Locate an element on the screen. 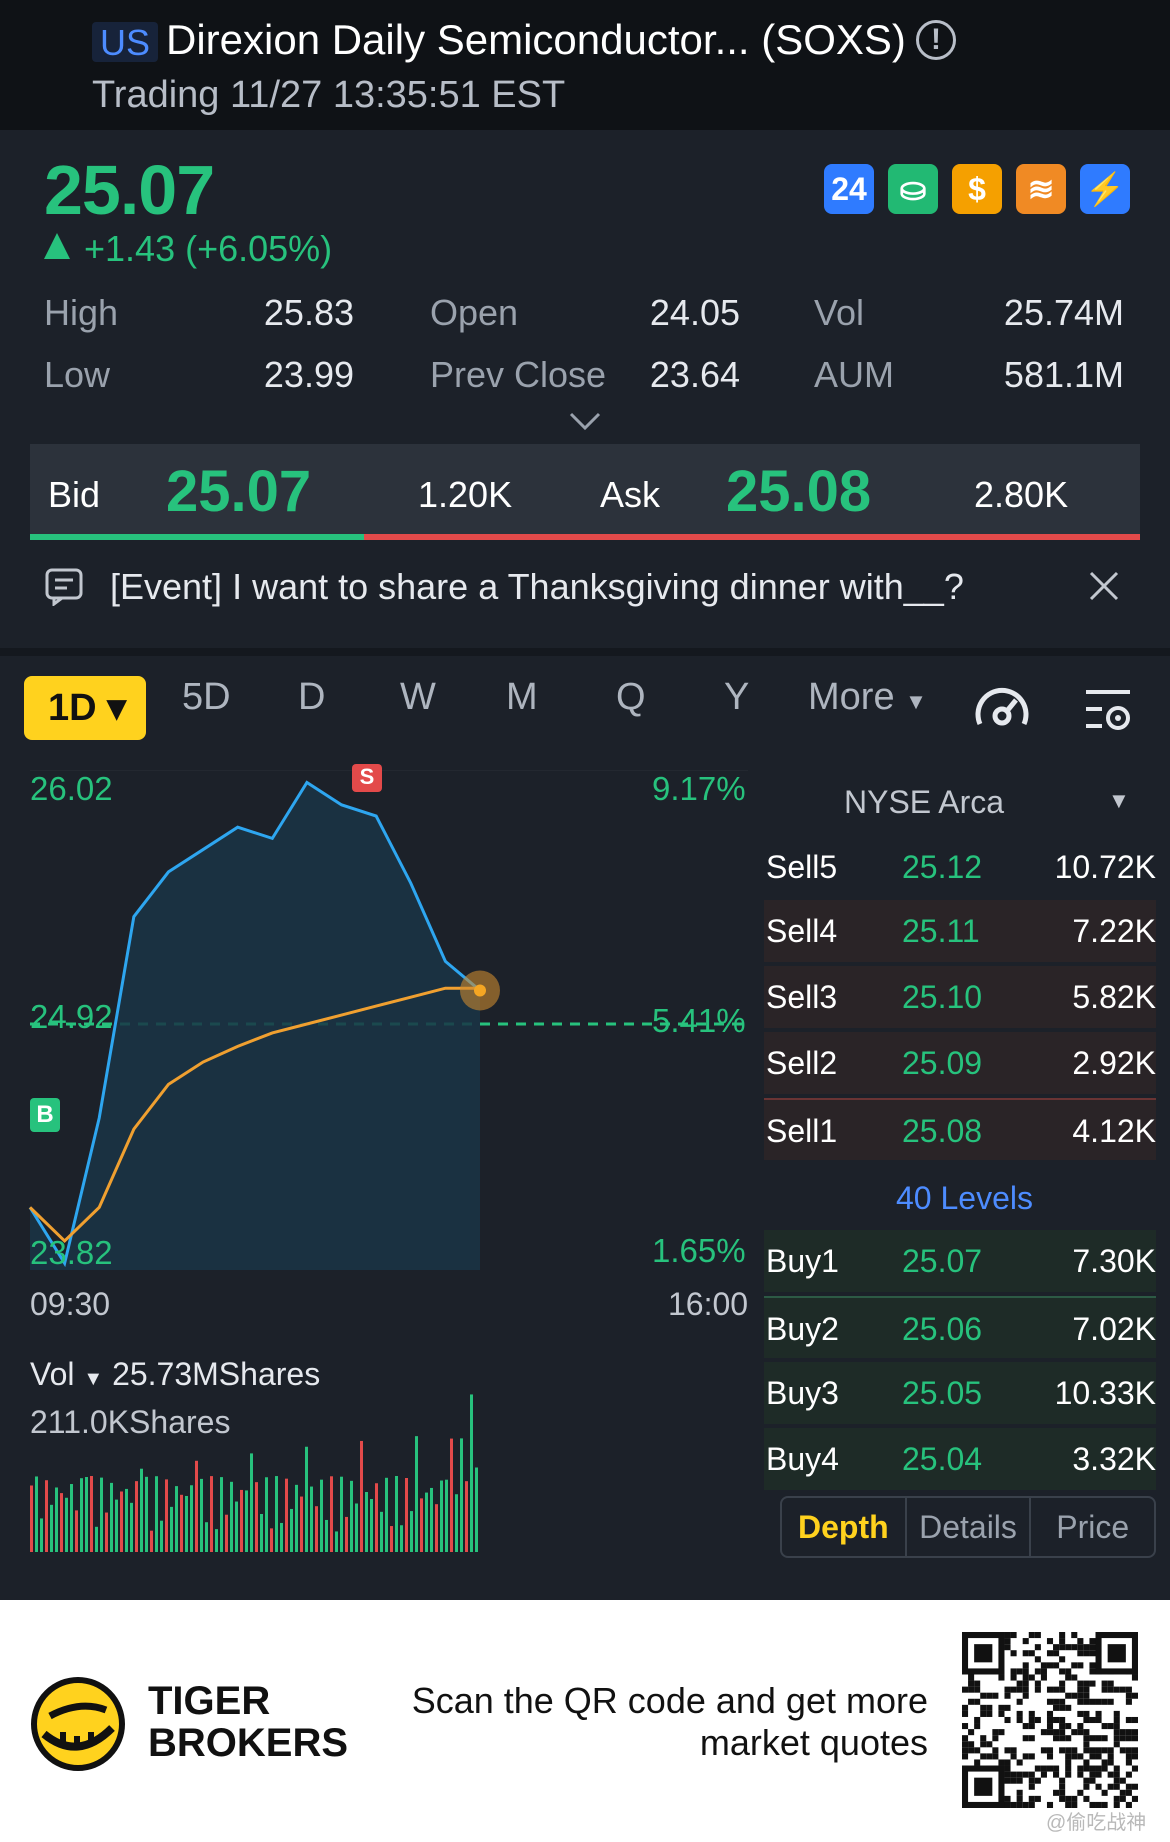 This screenshot has width=1170, height=1842. 24h-trading-icon: 24 is located at coordinates (849, 189).